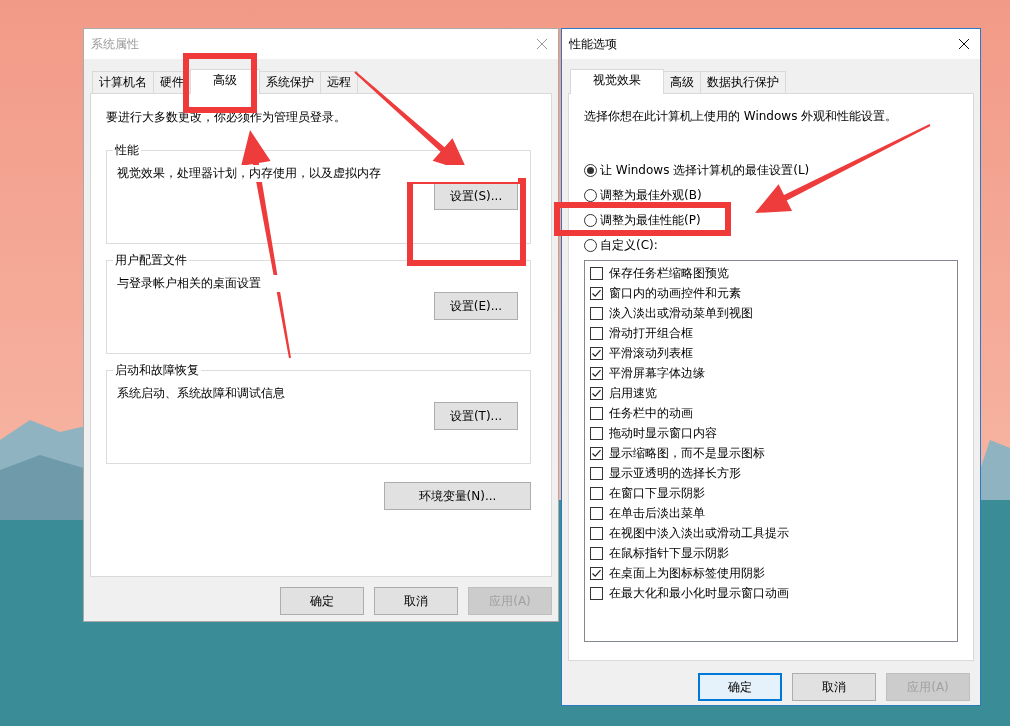 The height and width of the screenshot is (726, 1010). What do you see at coordinates (151, 260) in the screenshot?
I see `group-title: 用户配置文件` at bounding box center [151, 260].